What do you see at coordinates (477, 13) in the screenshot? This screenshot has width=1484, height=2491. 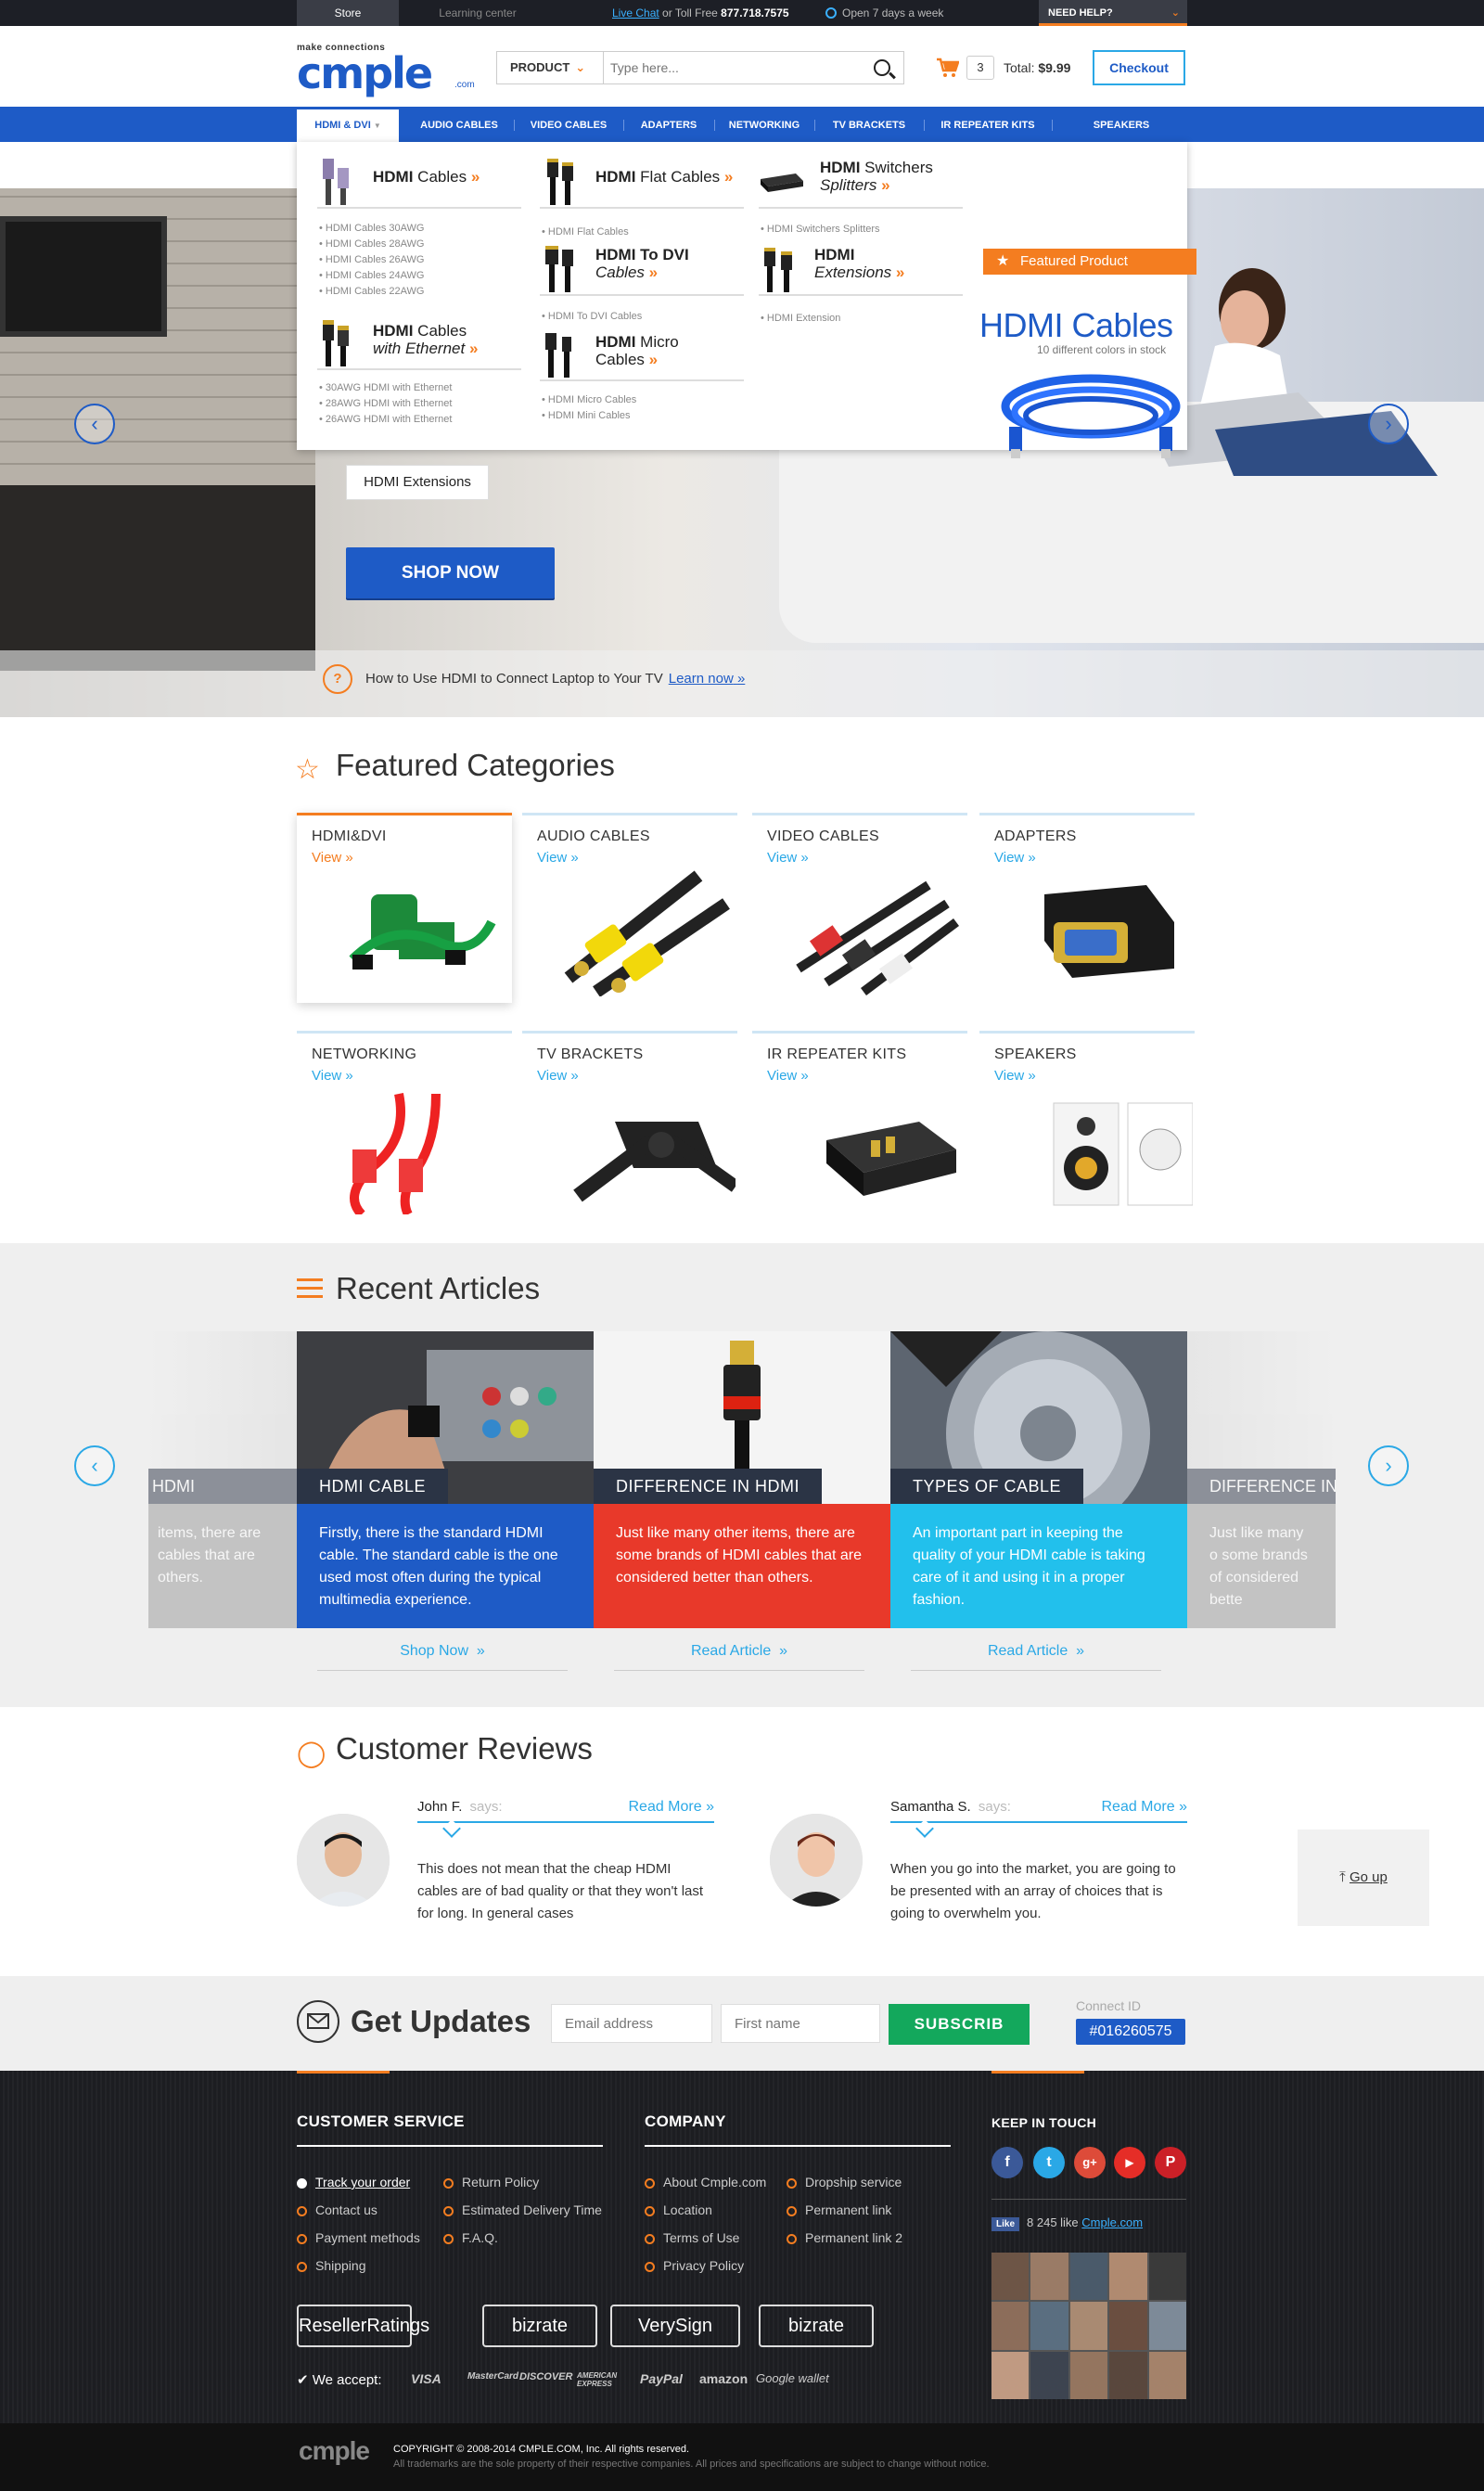 I see `learning-center-tab: Learning center` at bounding box center [477, 13].